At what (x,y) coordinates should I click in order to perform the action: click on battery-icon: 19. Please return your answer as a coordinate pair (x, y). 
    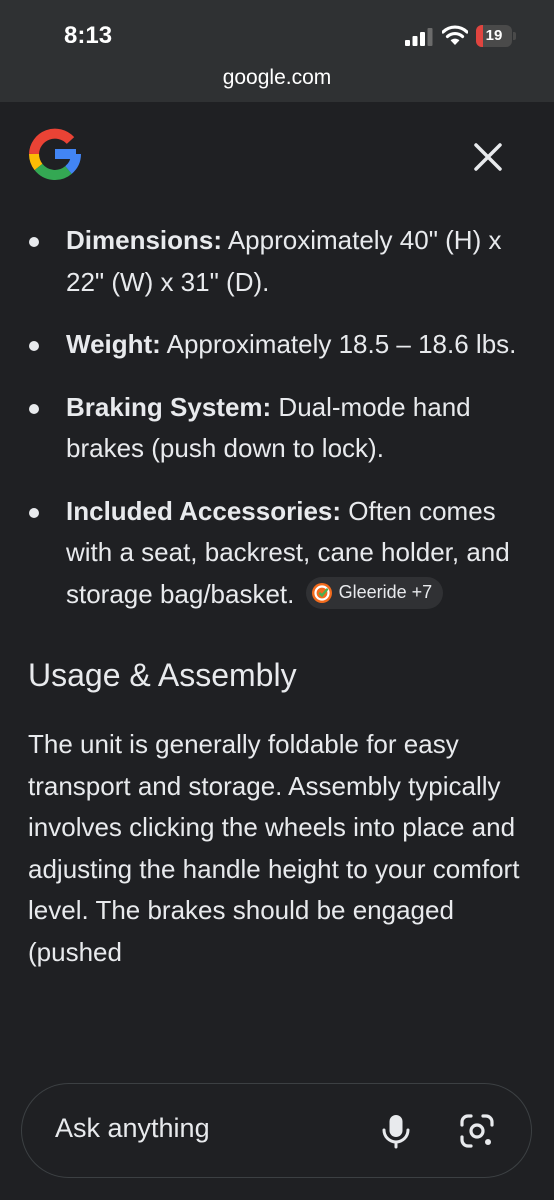
    Looking at the image, I should click on (494, 36).